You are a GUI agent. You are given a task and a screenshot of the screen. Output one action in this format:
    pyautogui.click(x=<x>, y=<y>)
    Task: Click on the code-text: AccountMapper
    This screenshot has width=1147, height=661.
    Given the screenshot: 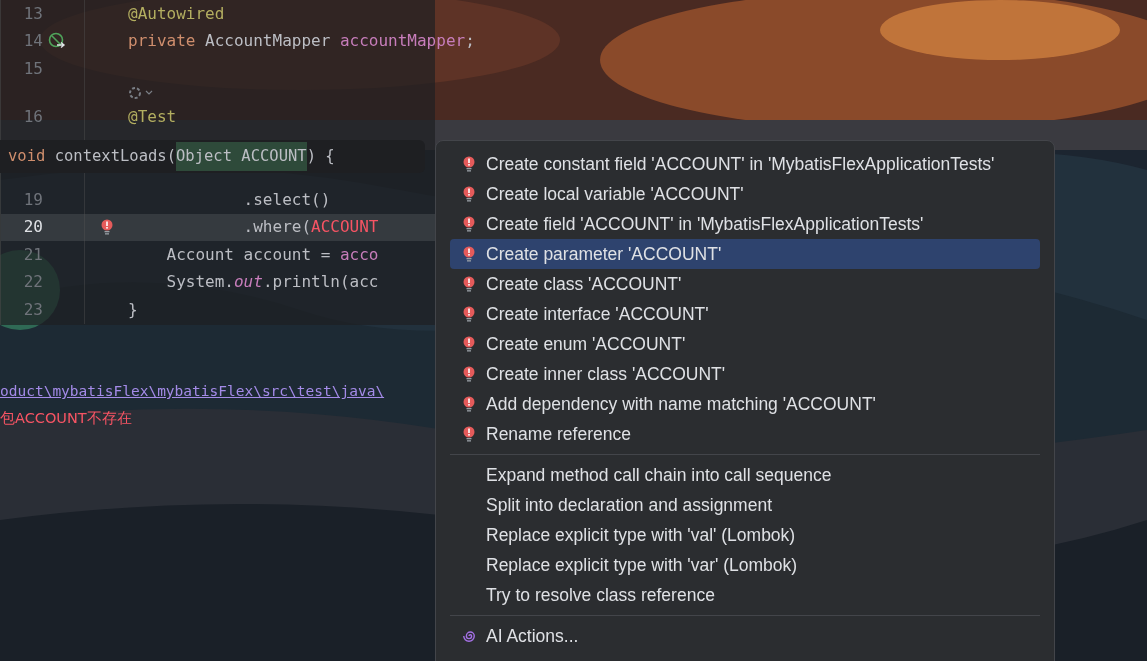 What is the action you would take?
    pyautogui.click(x=268, y=41)
    